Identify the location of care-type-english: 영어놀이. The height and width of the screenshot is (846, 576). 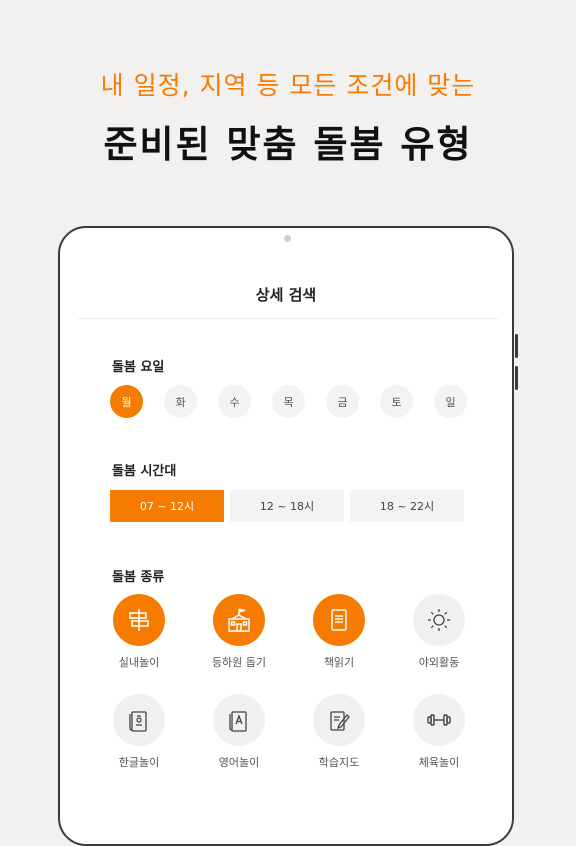
(239, 732).